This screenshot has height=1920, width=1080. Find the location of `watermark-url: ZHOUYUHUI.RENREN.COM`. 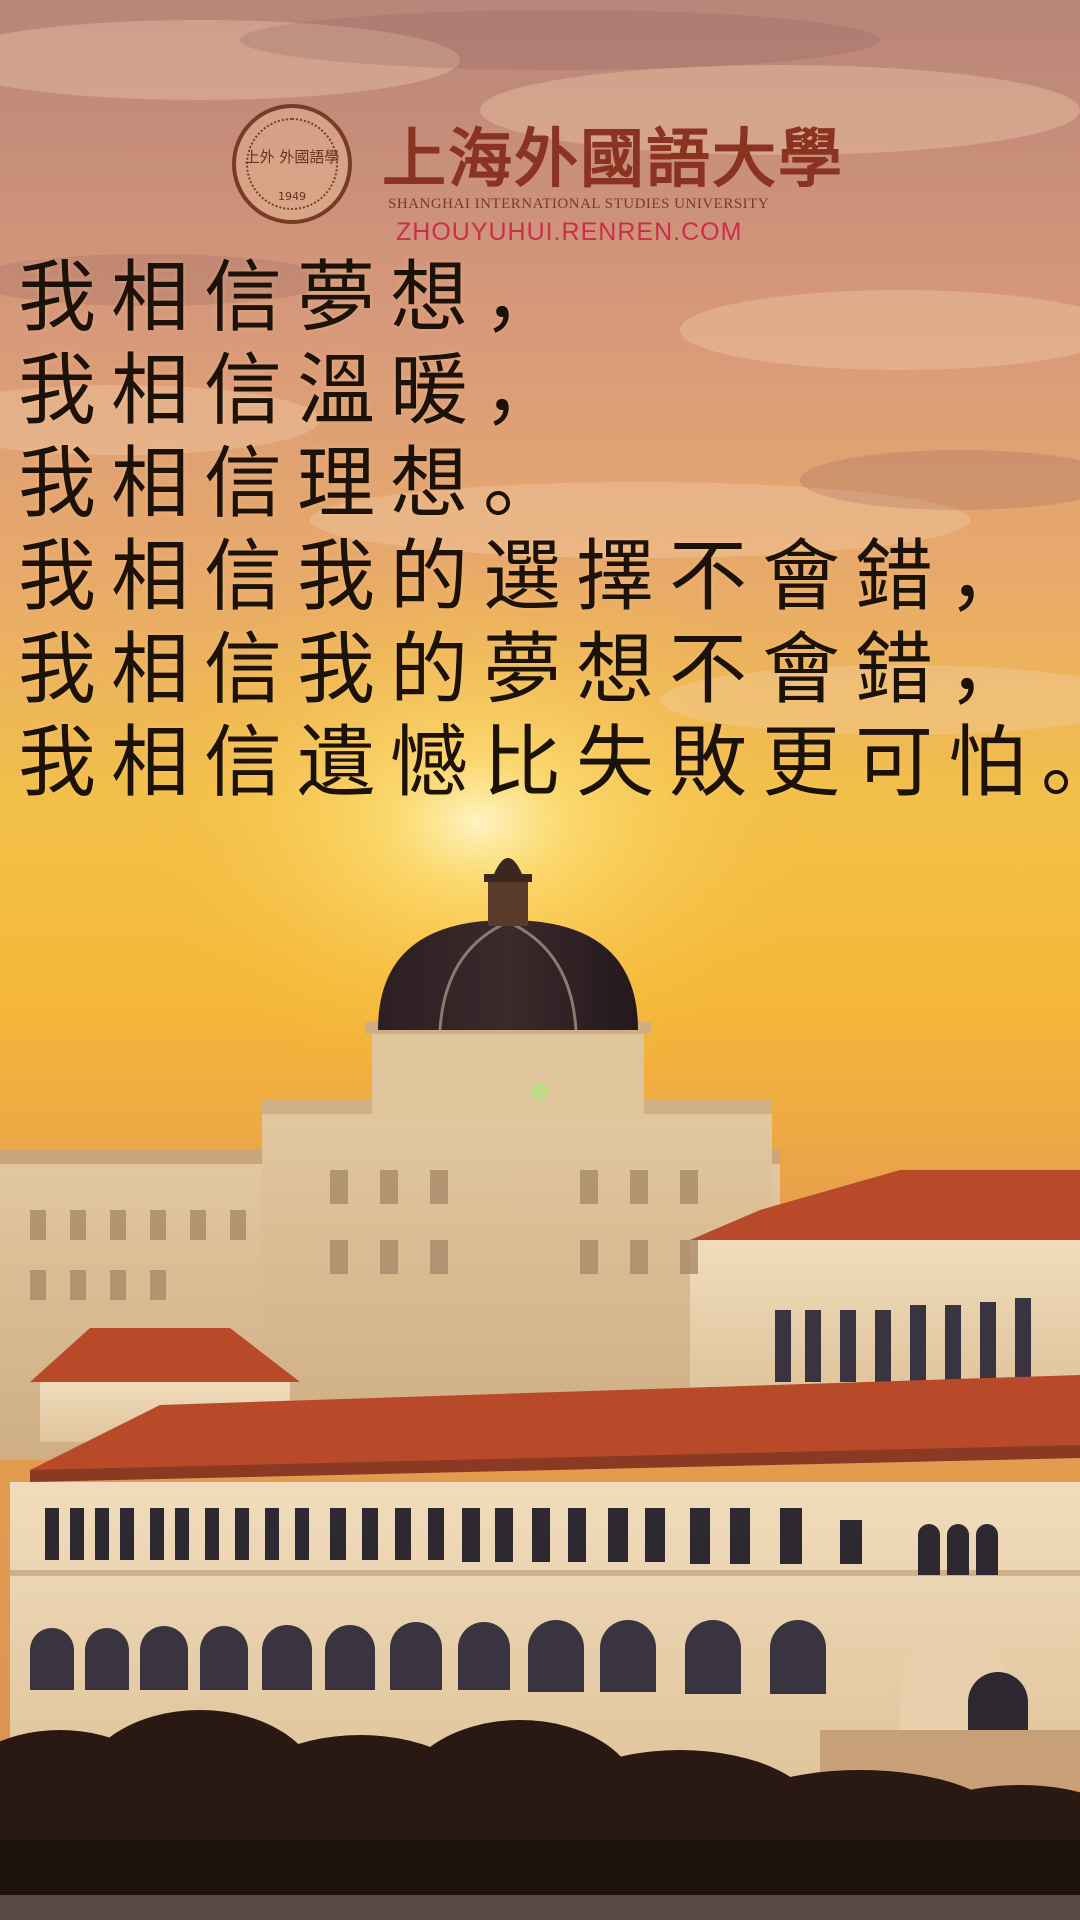

watermark-url: ZHOUYUHUI.RENREN.COM is located at coordinates (569, 232).